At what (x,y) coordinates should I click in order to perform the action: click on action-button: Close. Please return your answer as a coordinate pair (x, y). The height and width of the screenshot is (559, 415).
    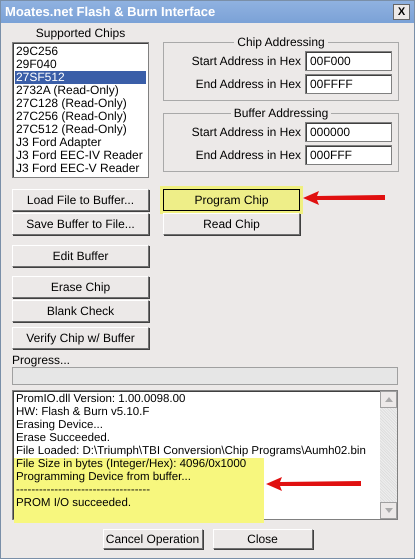
    Looking at the image, I should click on (262, 539).